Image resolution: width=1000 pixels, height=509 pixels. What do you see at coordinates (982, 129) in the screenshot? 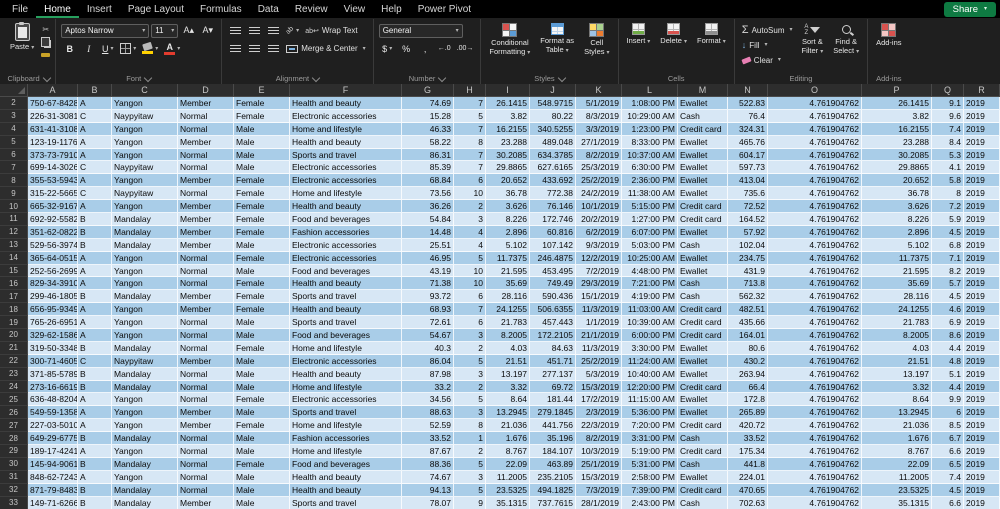
I see `cell-R4: 2019` at bounding box center [982, 129].